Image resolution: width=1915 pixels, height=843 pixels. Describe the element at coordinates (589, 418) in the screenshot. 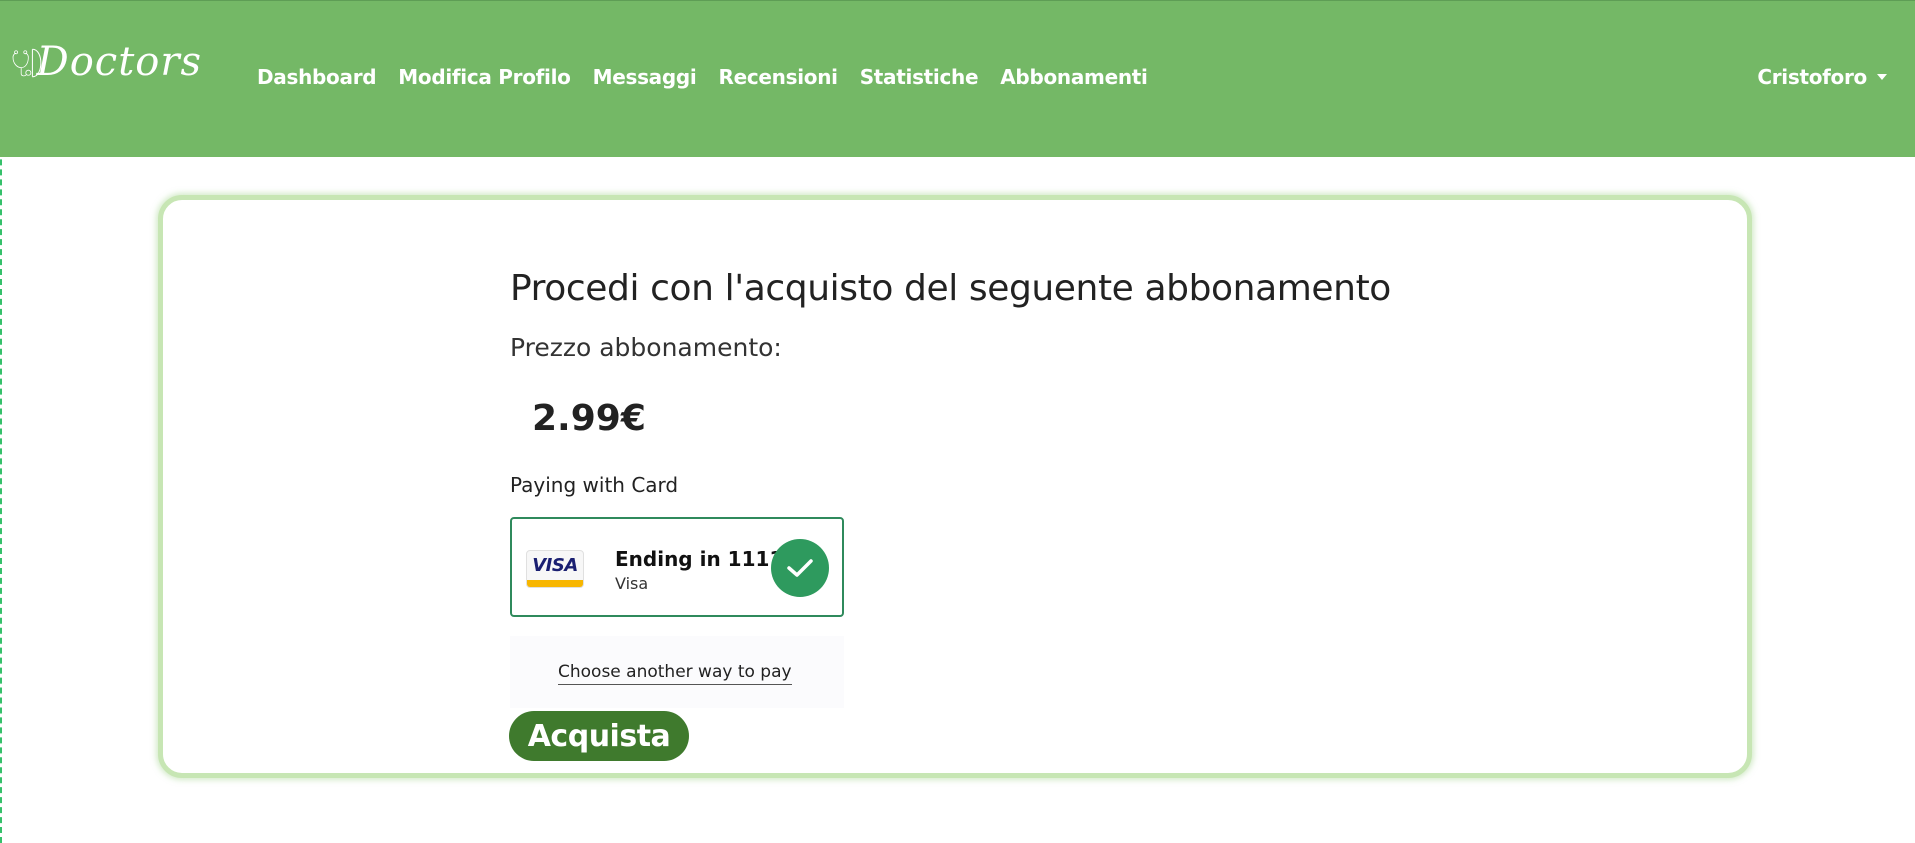

I see `price-value: 2.99€` at that location.